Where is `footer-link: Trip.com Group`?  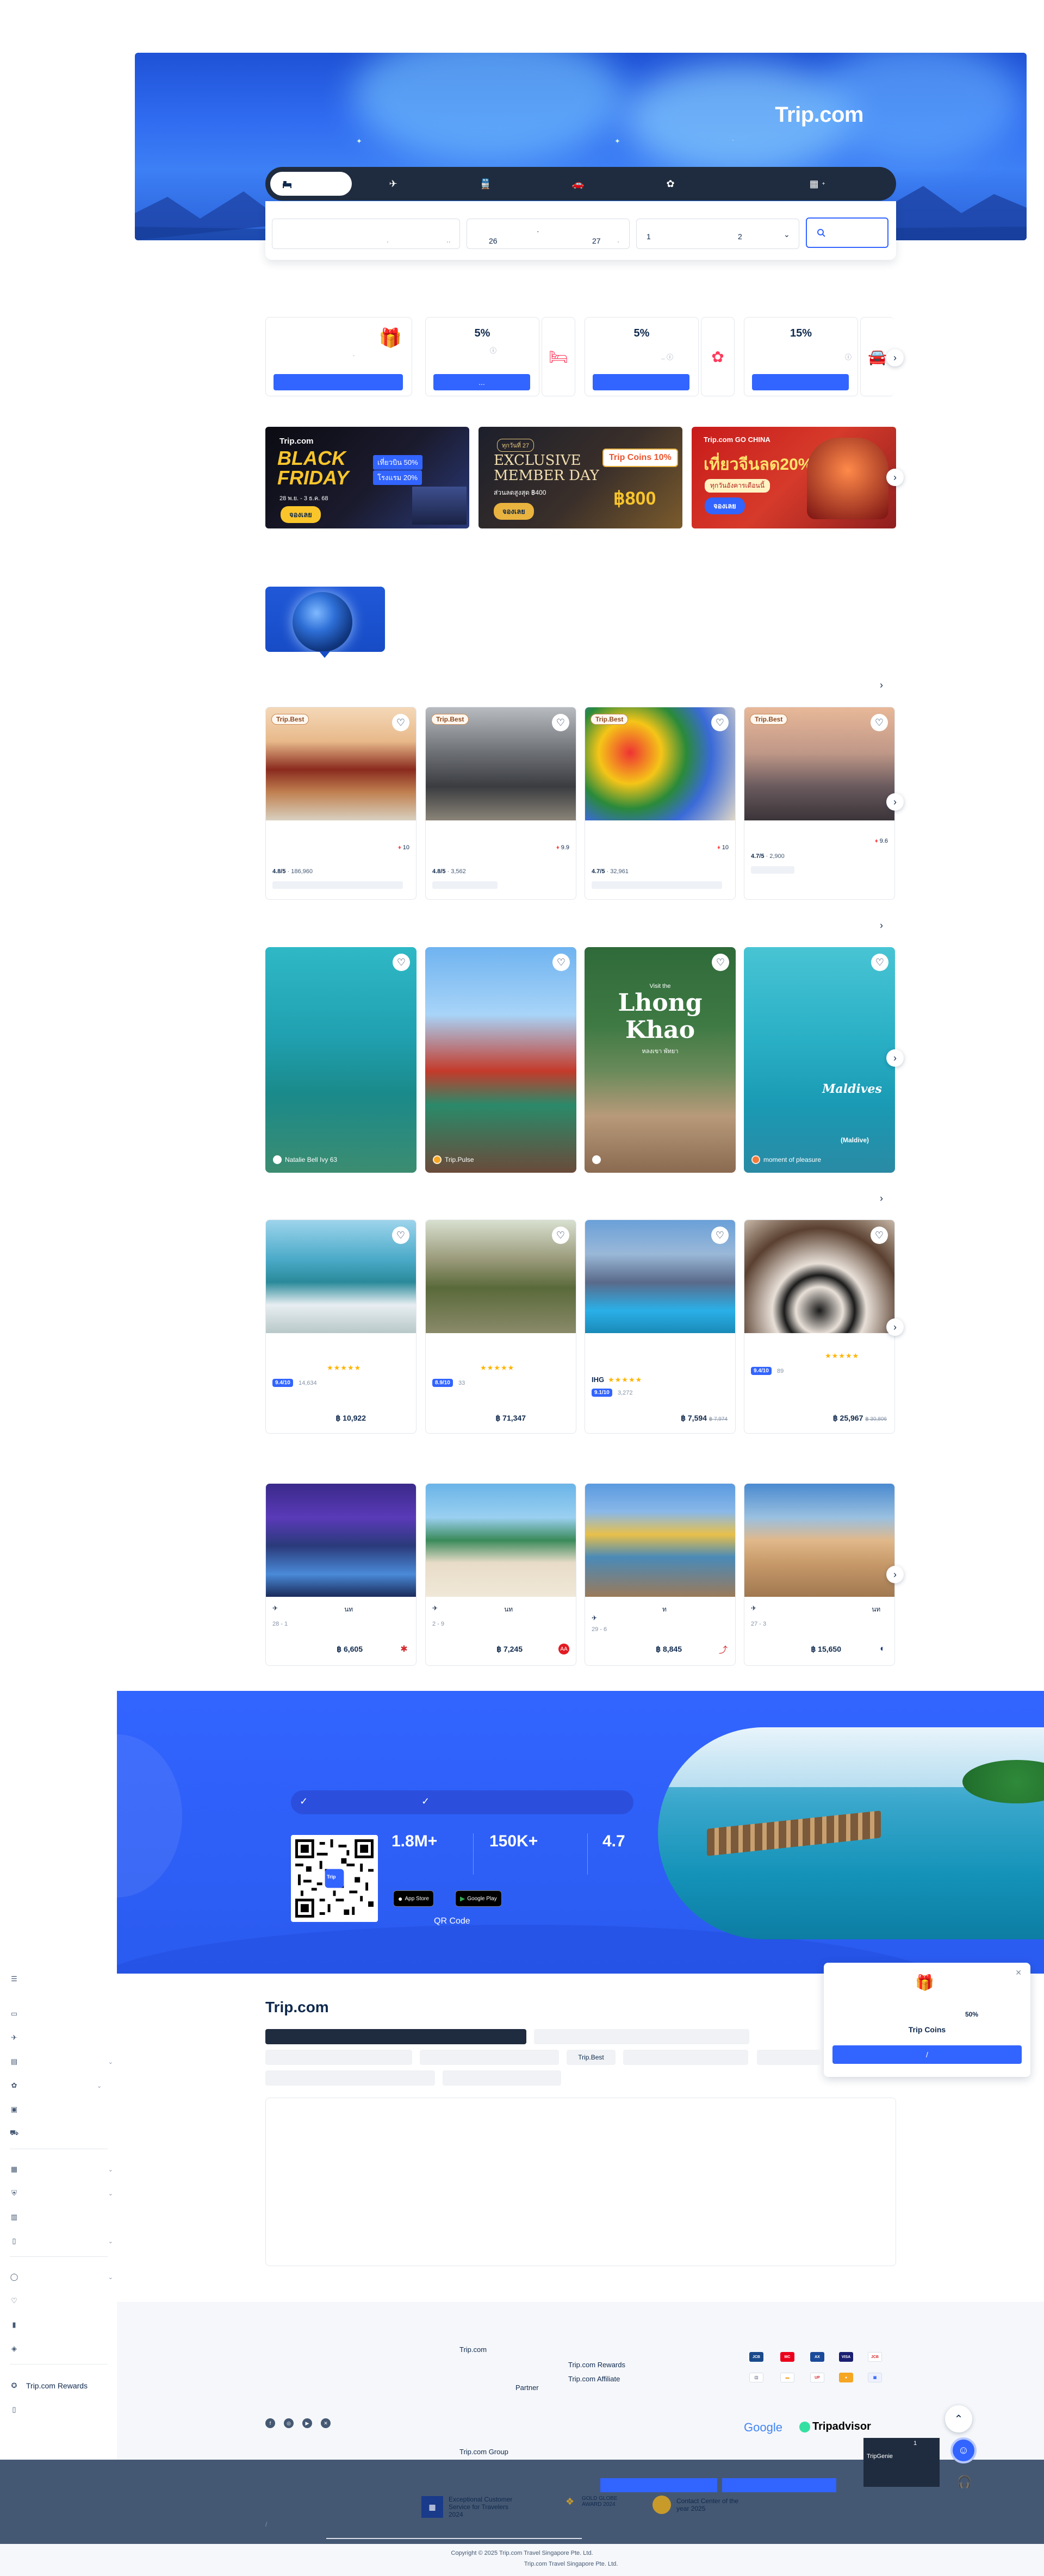
footer-link: Trip.com Group is located at coordinates (483, 2452).